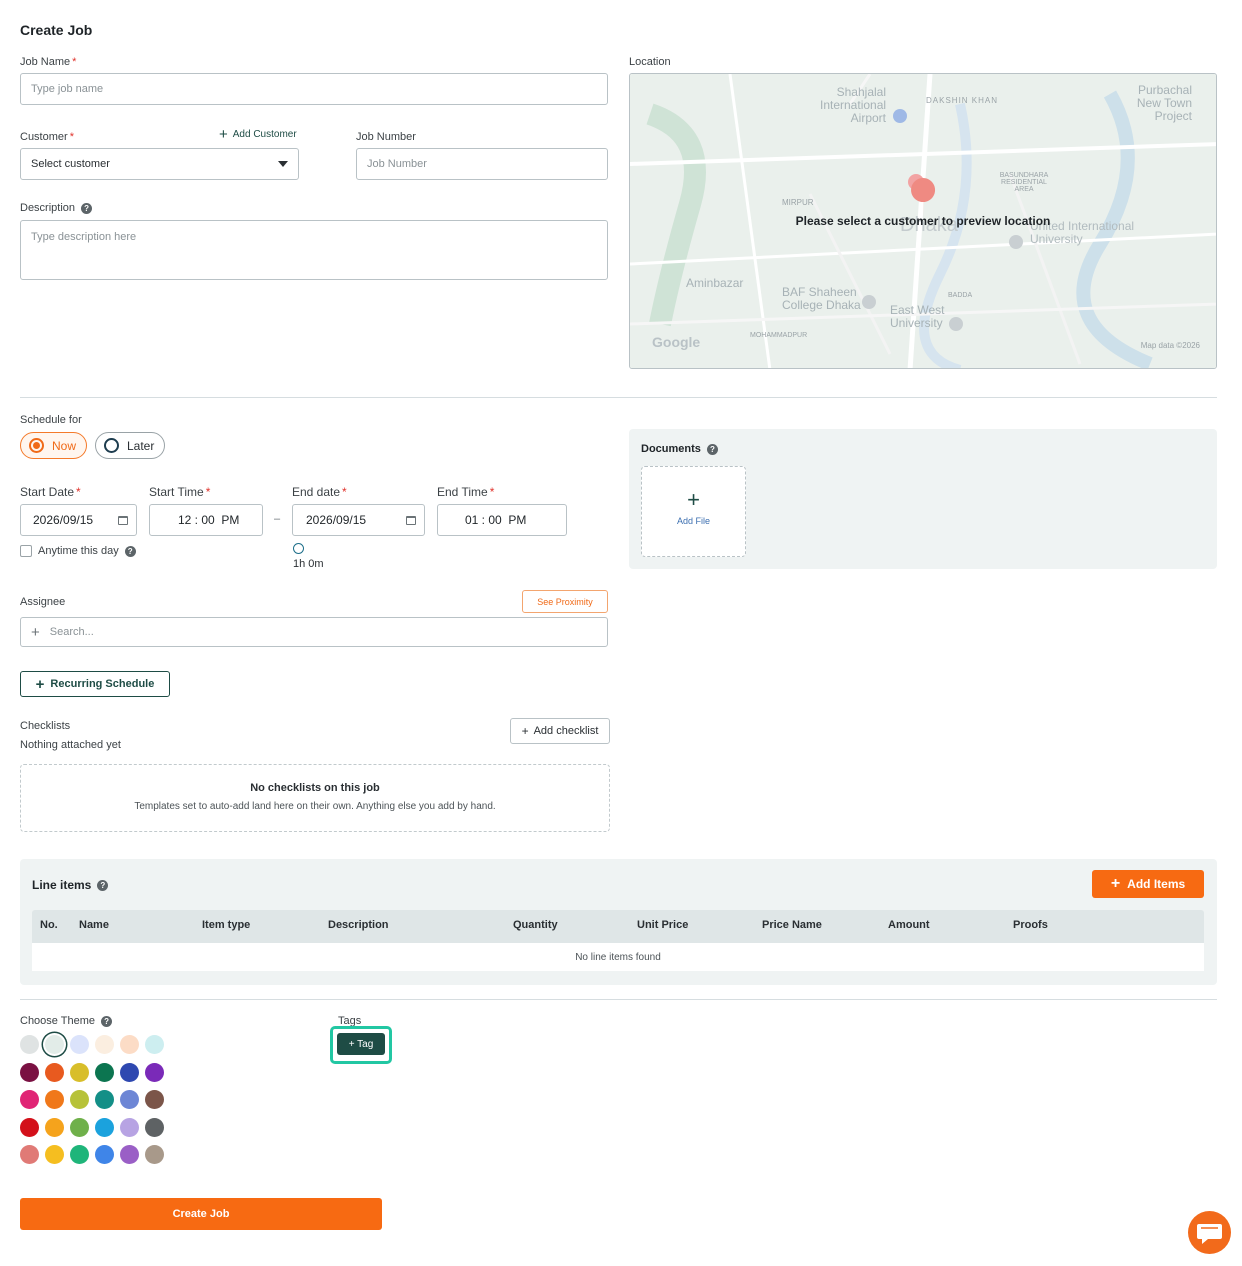 The width and height of the screenshot is (1242, 1266). I want to click on map-label: East West University, so click(917, 316).